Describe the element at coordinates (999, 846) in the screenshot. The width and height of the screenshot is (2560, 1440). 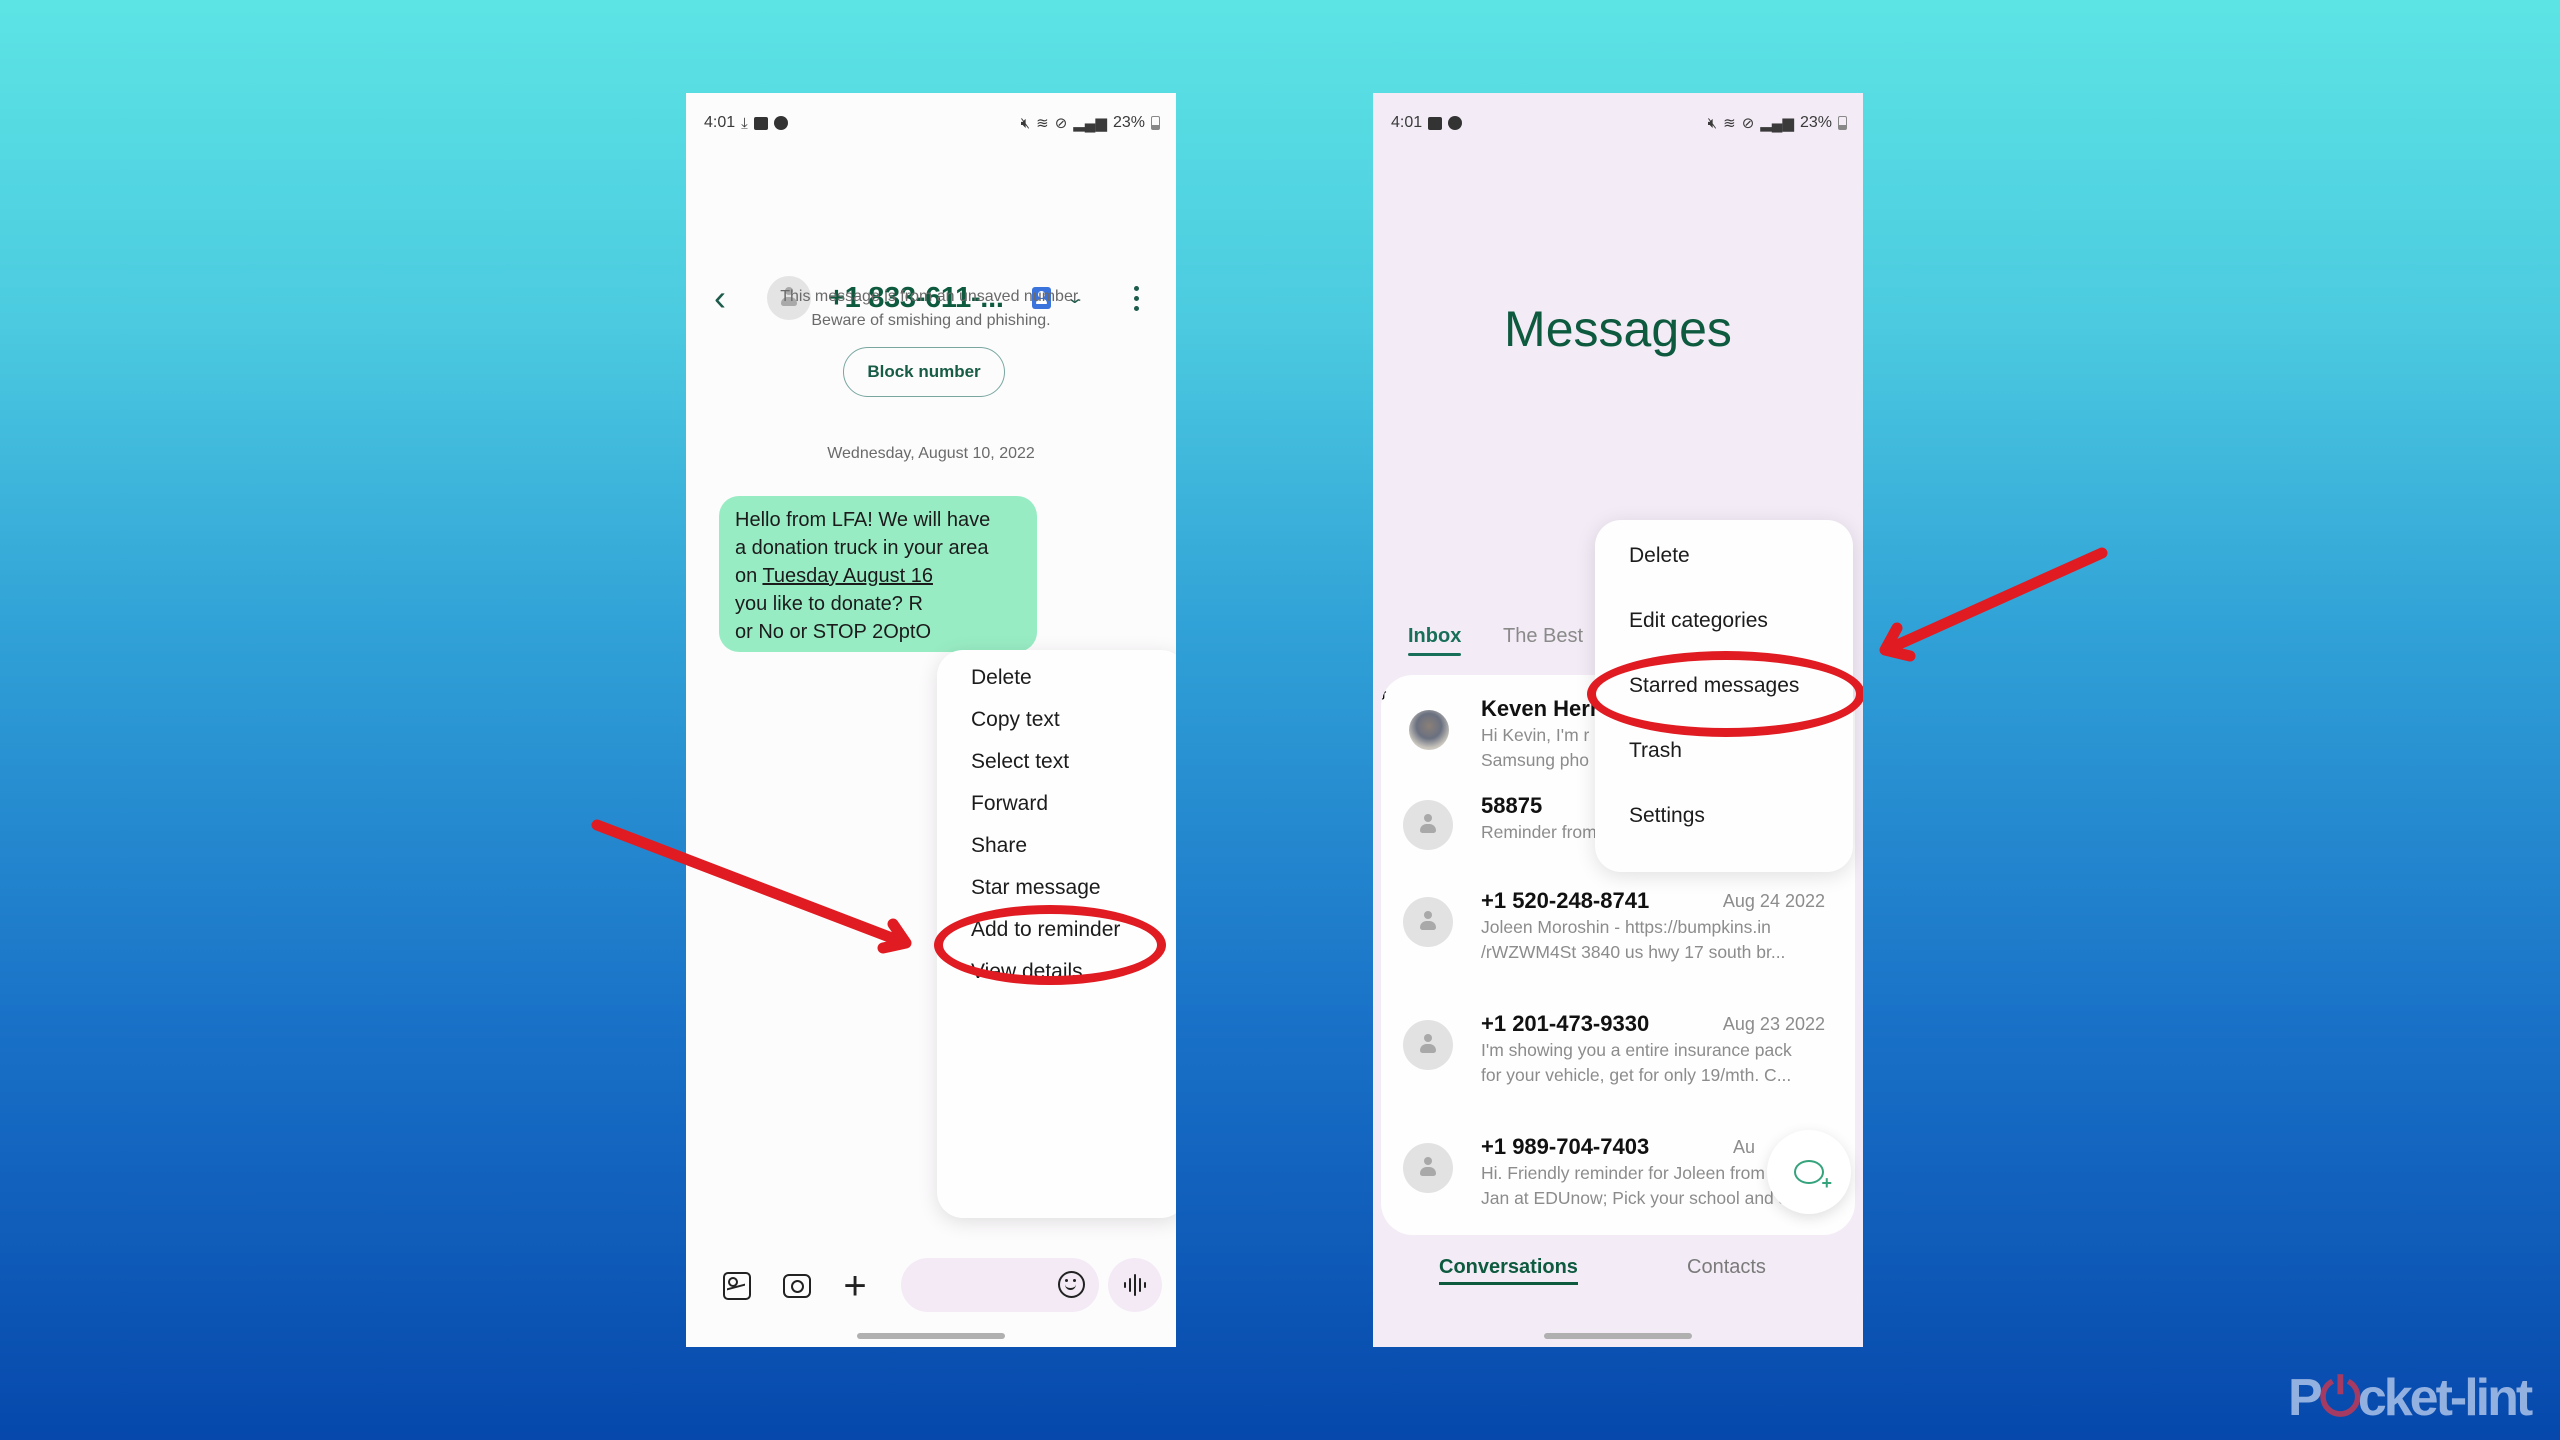
I see `menu-item-share: Share` at that location.